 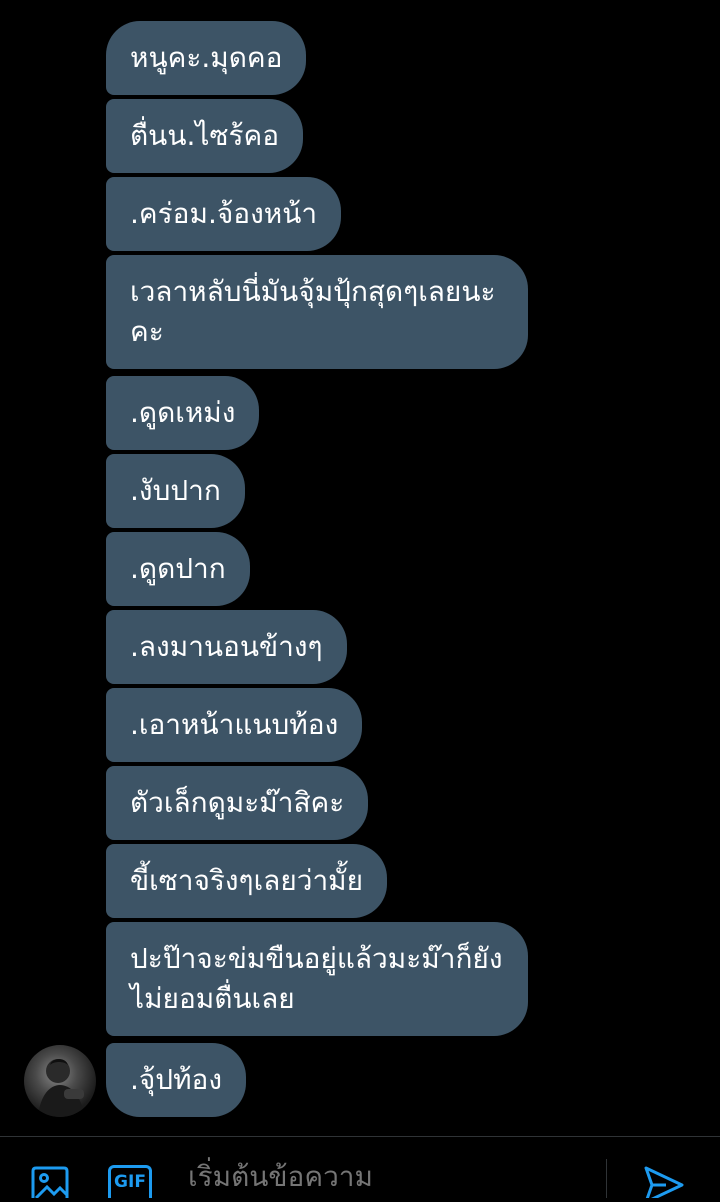 What do you see at coordinates (606, 1178) in the screenshot?
I see `composer-divider` at bounding box center [606, 1178].